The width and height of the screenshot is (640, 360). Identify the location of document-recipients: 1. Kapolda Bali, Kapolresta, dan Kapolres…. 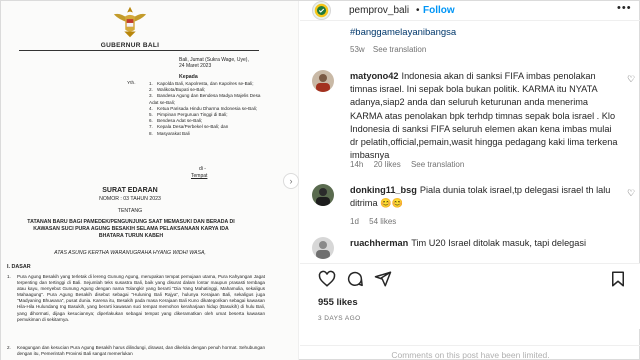
(205, 109).